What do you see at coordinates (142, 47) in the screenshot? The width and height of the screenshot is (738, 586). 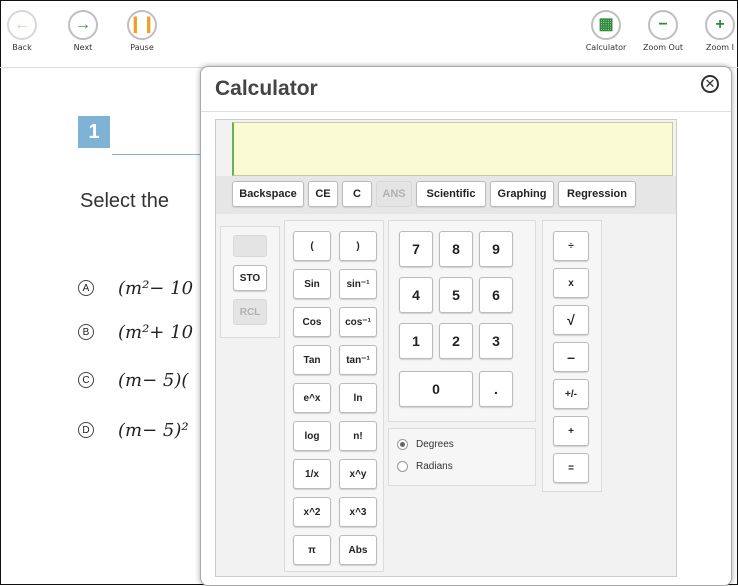 I see `pause-label: Pause` at bounding box center [142, 47].